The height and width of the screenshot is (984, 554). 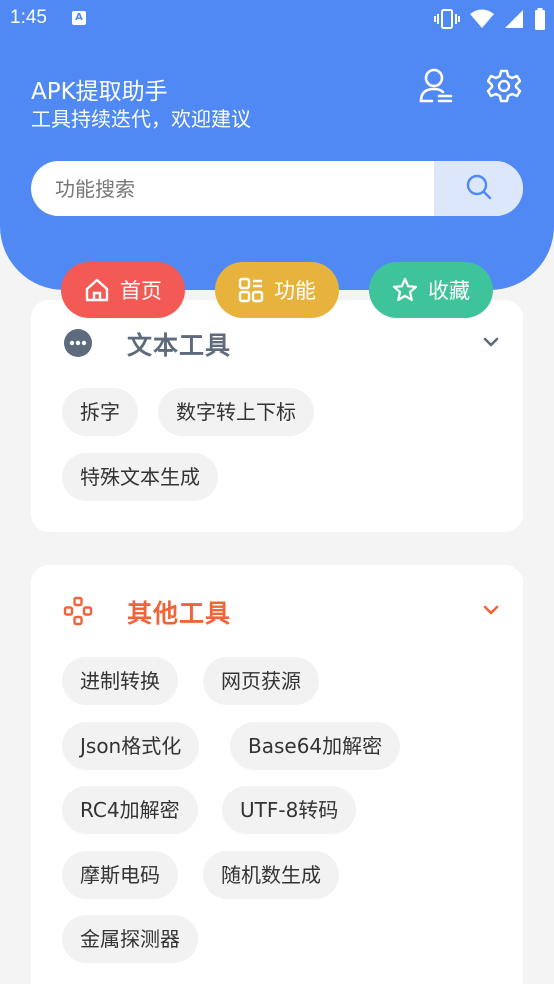 I want to click on status-icons, so click(x=490, y=21).